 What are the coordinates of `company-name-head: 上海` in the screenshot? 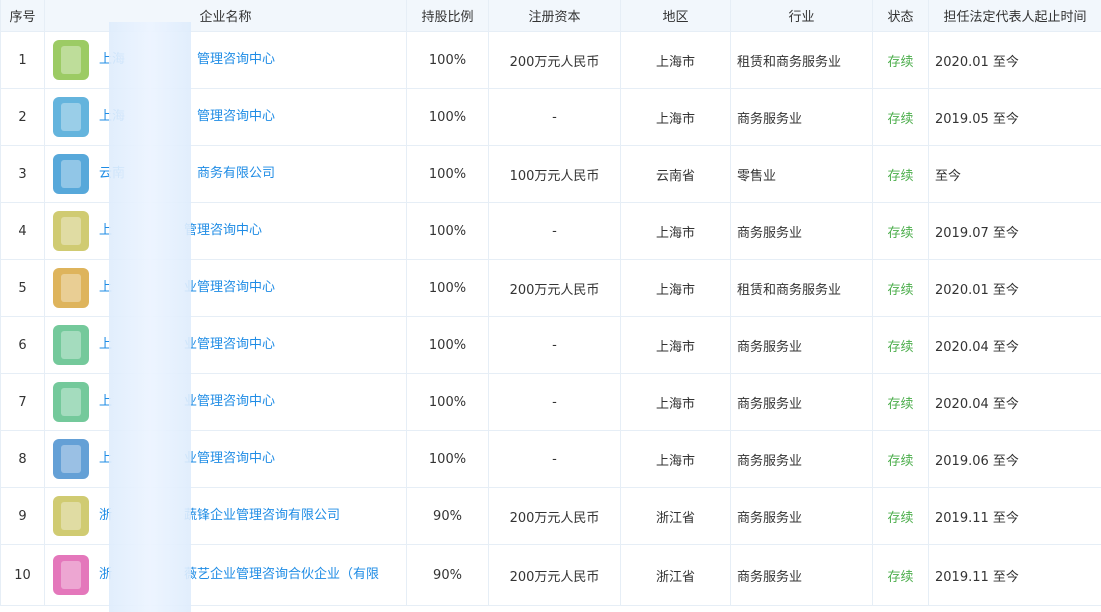 It's located at (112, 59).